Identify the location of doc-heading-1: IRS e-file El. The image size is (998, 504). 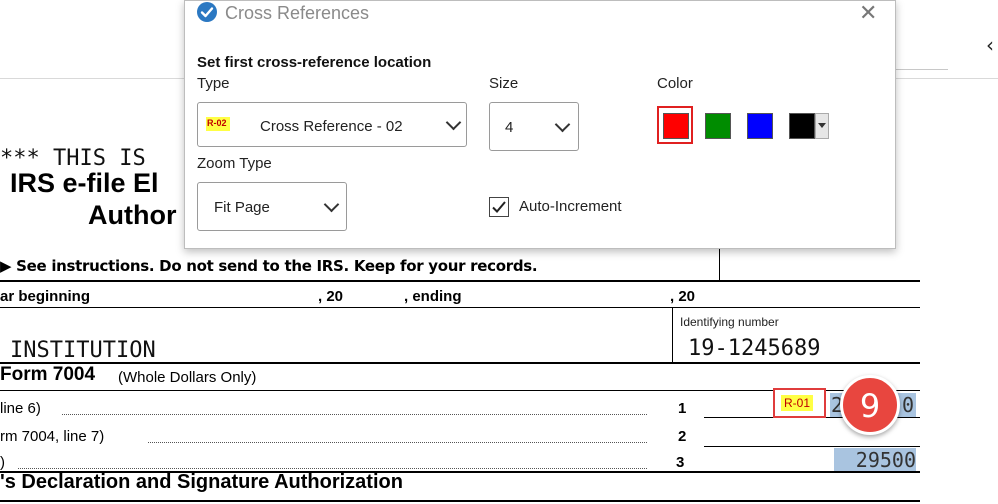
(84, 183).